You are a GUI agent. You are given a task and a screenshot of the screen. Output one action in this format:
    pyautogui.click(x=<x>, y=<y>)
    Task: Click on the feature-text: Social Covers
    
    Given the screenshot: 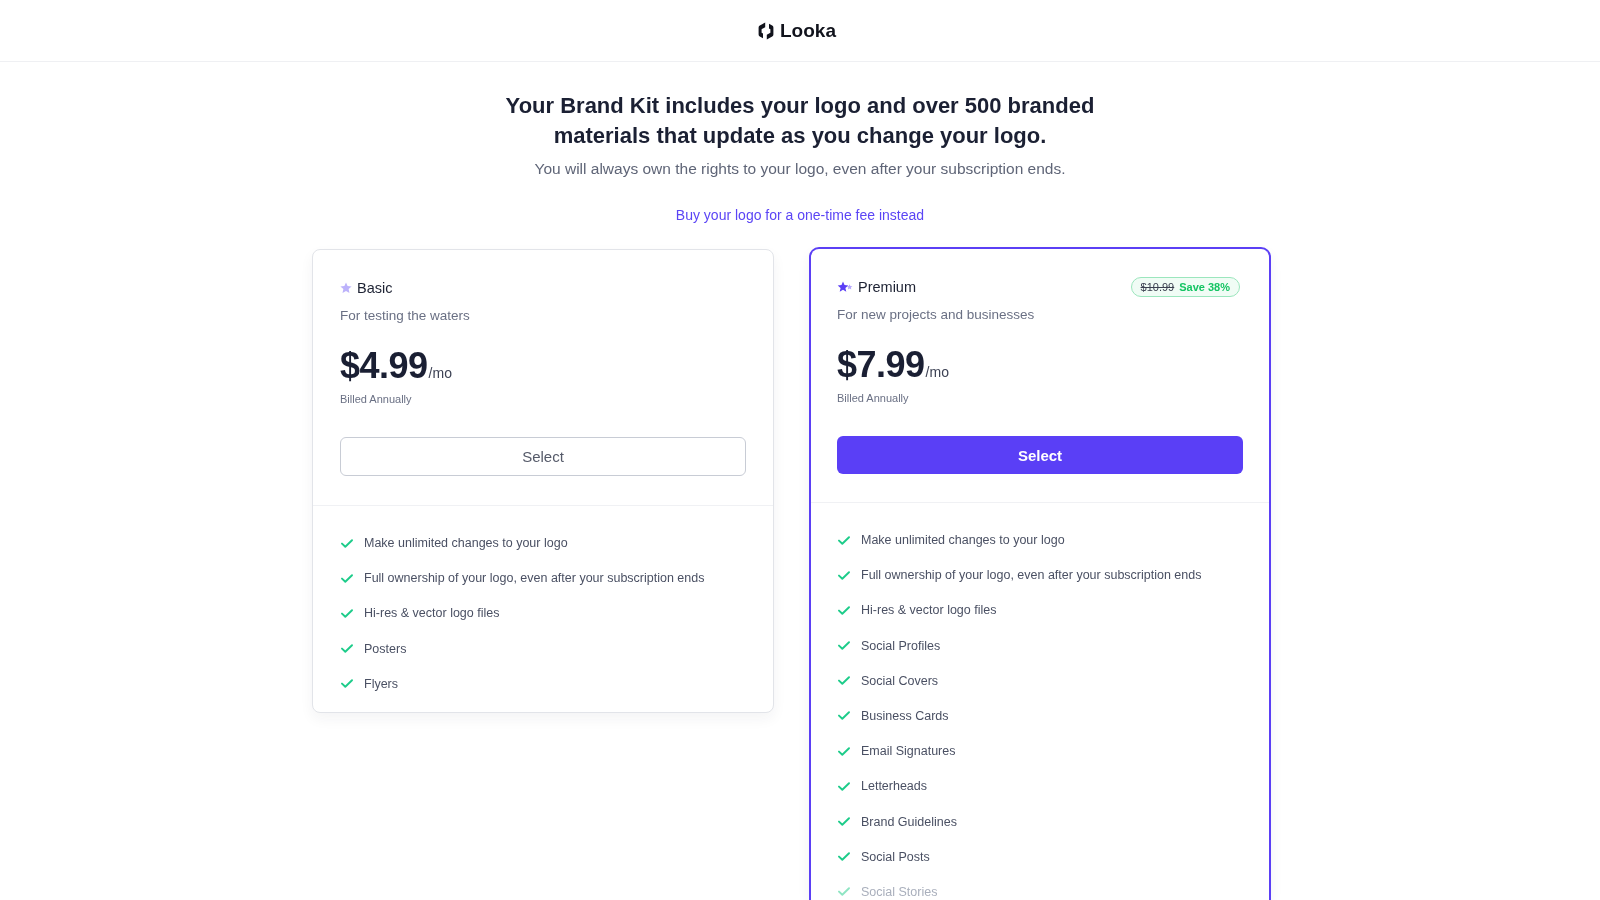 What is the action you would take?
    pyautogui.click(x=900, y=680)
    